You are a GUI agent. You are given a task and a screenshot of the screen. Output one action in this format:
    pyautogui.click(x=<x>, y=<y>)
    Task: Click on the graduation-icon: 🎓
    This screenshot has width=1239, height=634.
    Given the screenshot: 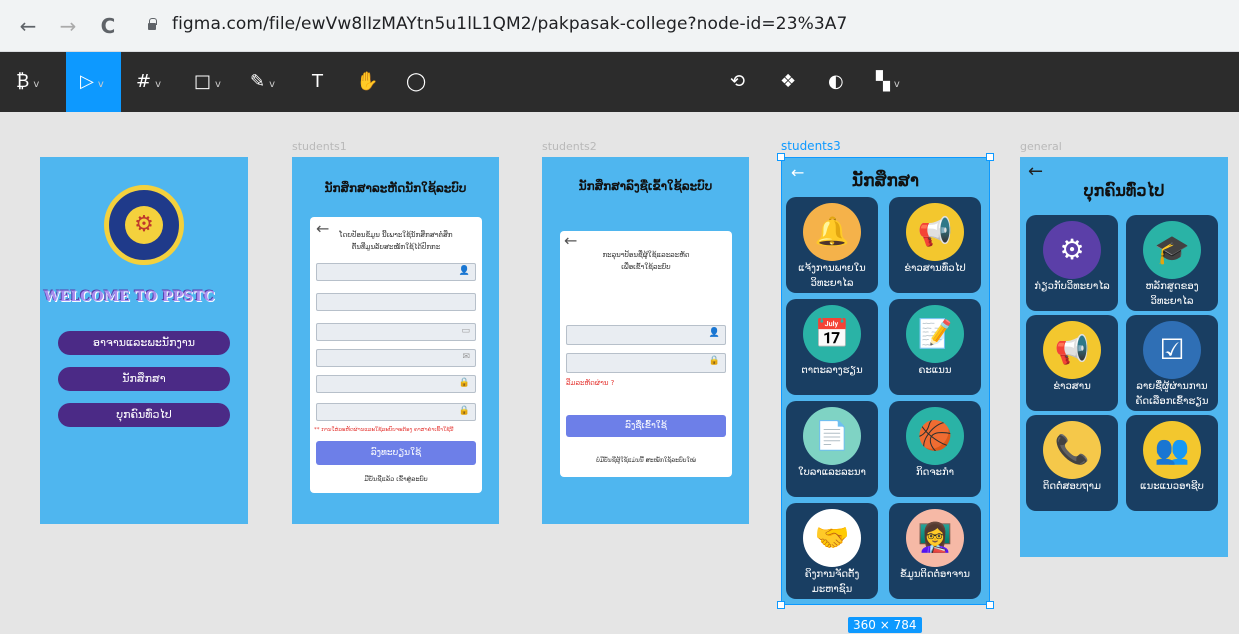 What is the action you would take?
    pyautogui.click(x=1172, y=250)
    